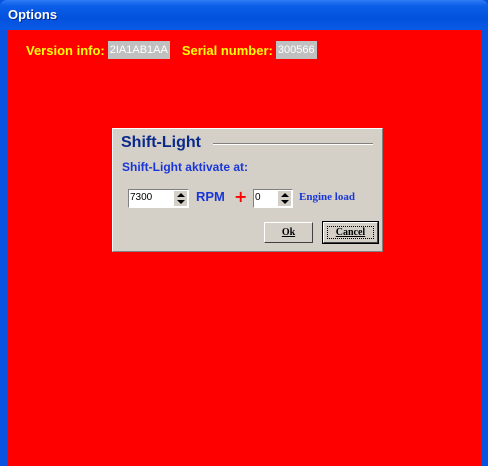  I want to click on version-value: 2IA1AB1AA, so click(138, 50).